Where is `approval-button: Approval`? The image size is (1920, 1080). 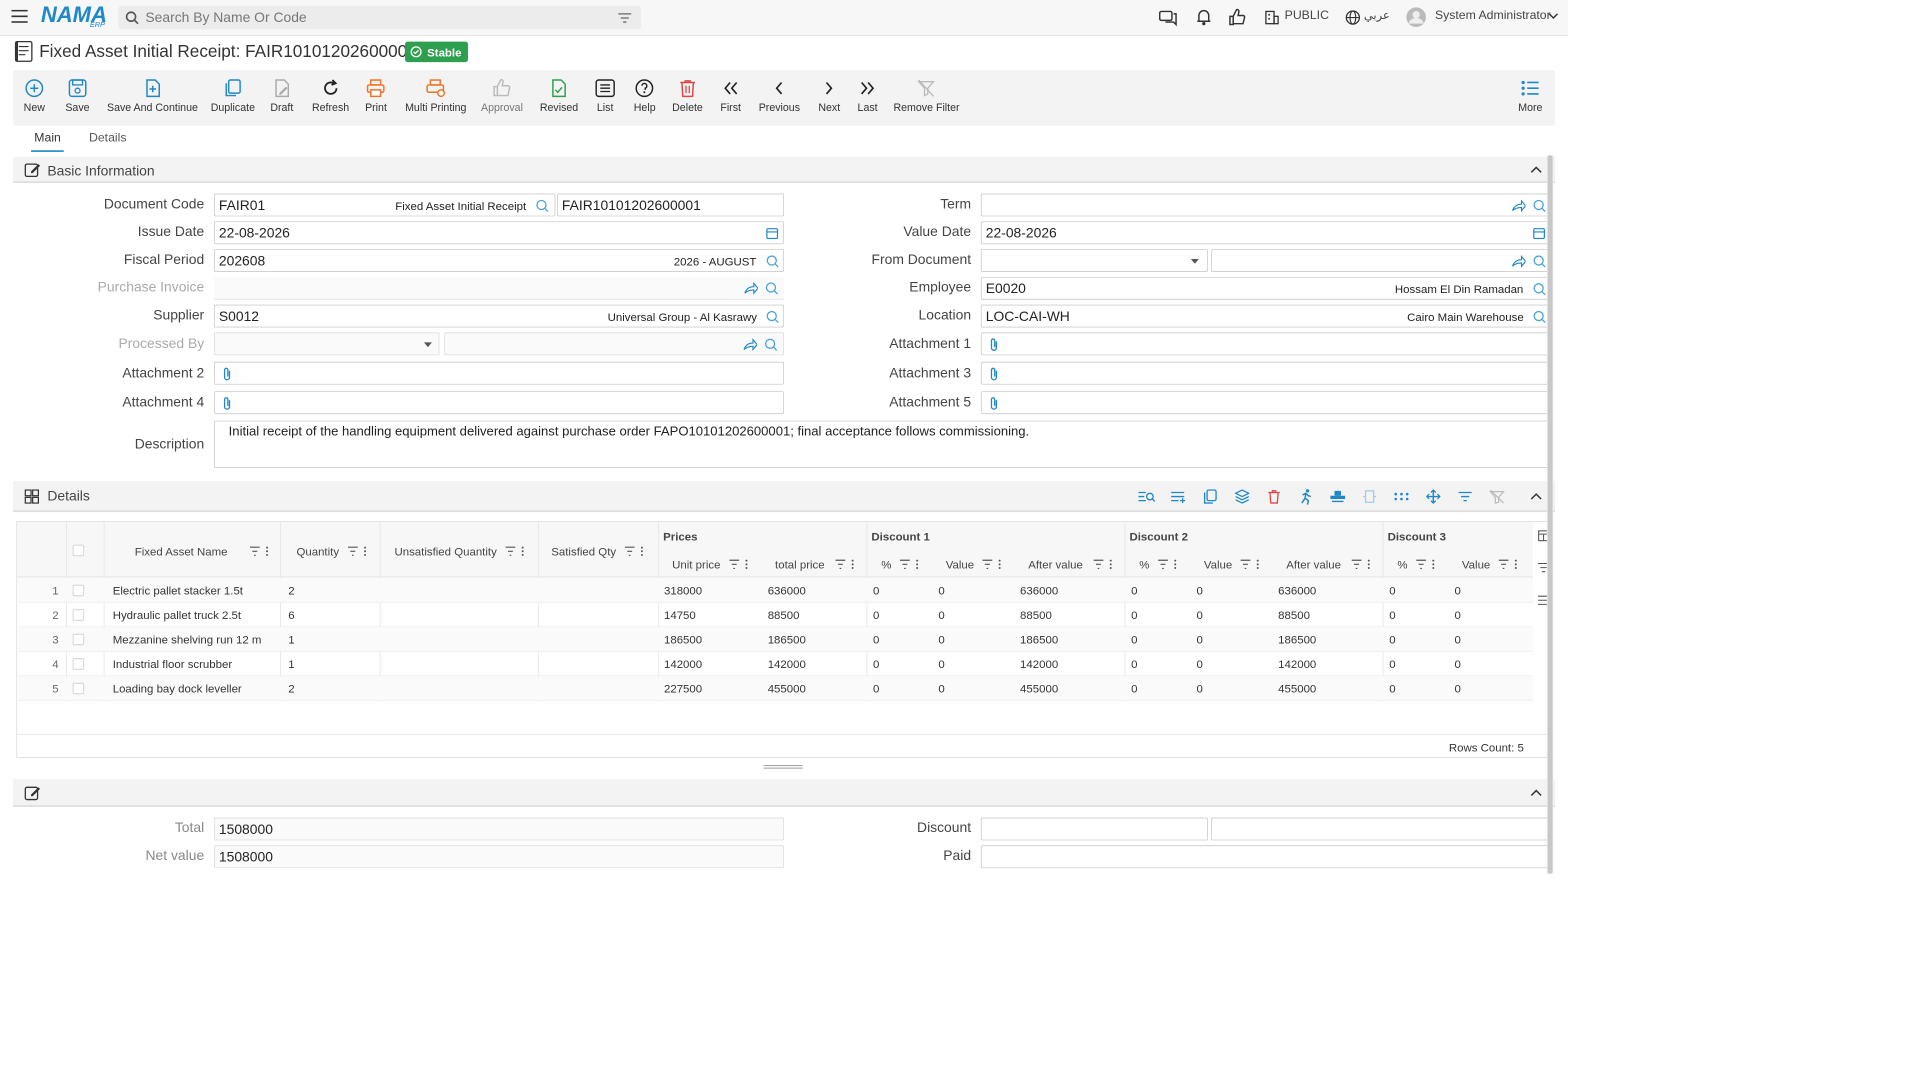
approval-button: Approval is located at coordinates (502, 95).